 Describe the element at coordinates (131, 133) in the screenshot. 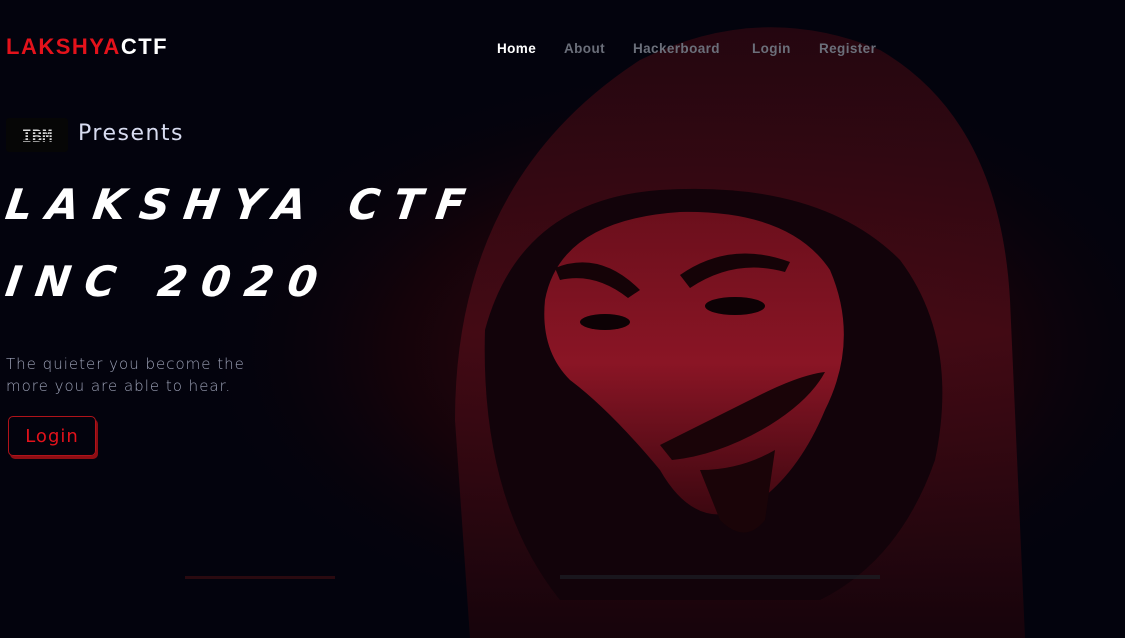

I see `presents-text: Presents` at that location.